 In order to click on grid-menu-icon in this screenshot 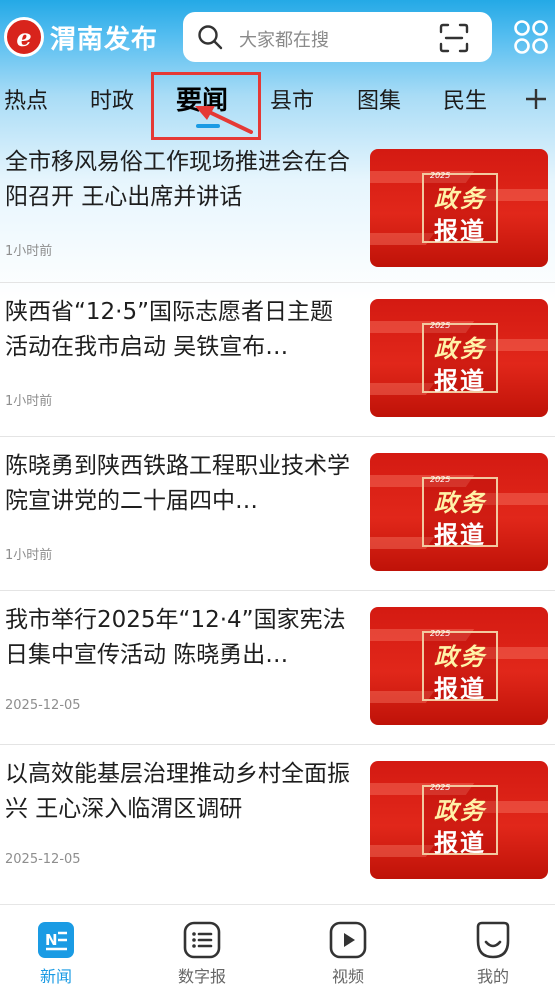, I will do `click(531, 37)`.